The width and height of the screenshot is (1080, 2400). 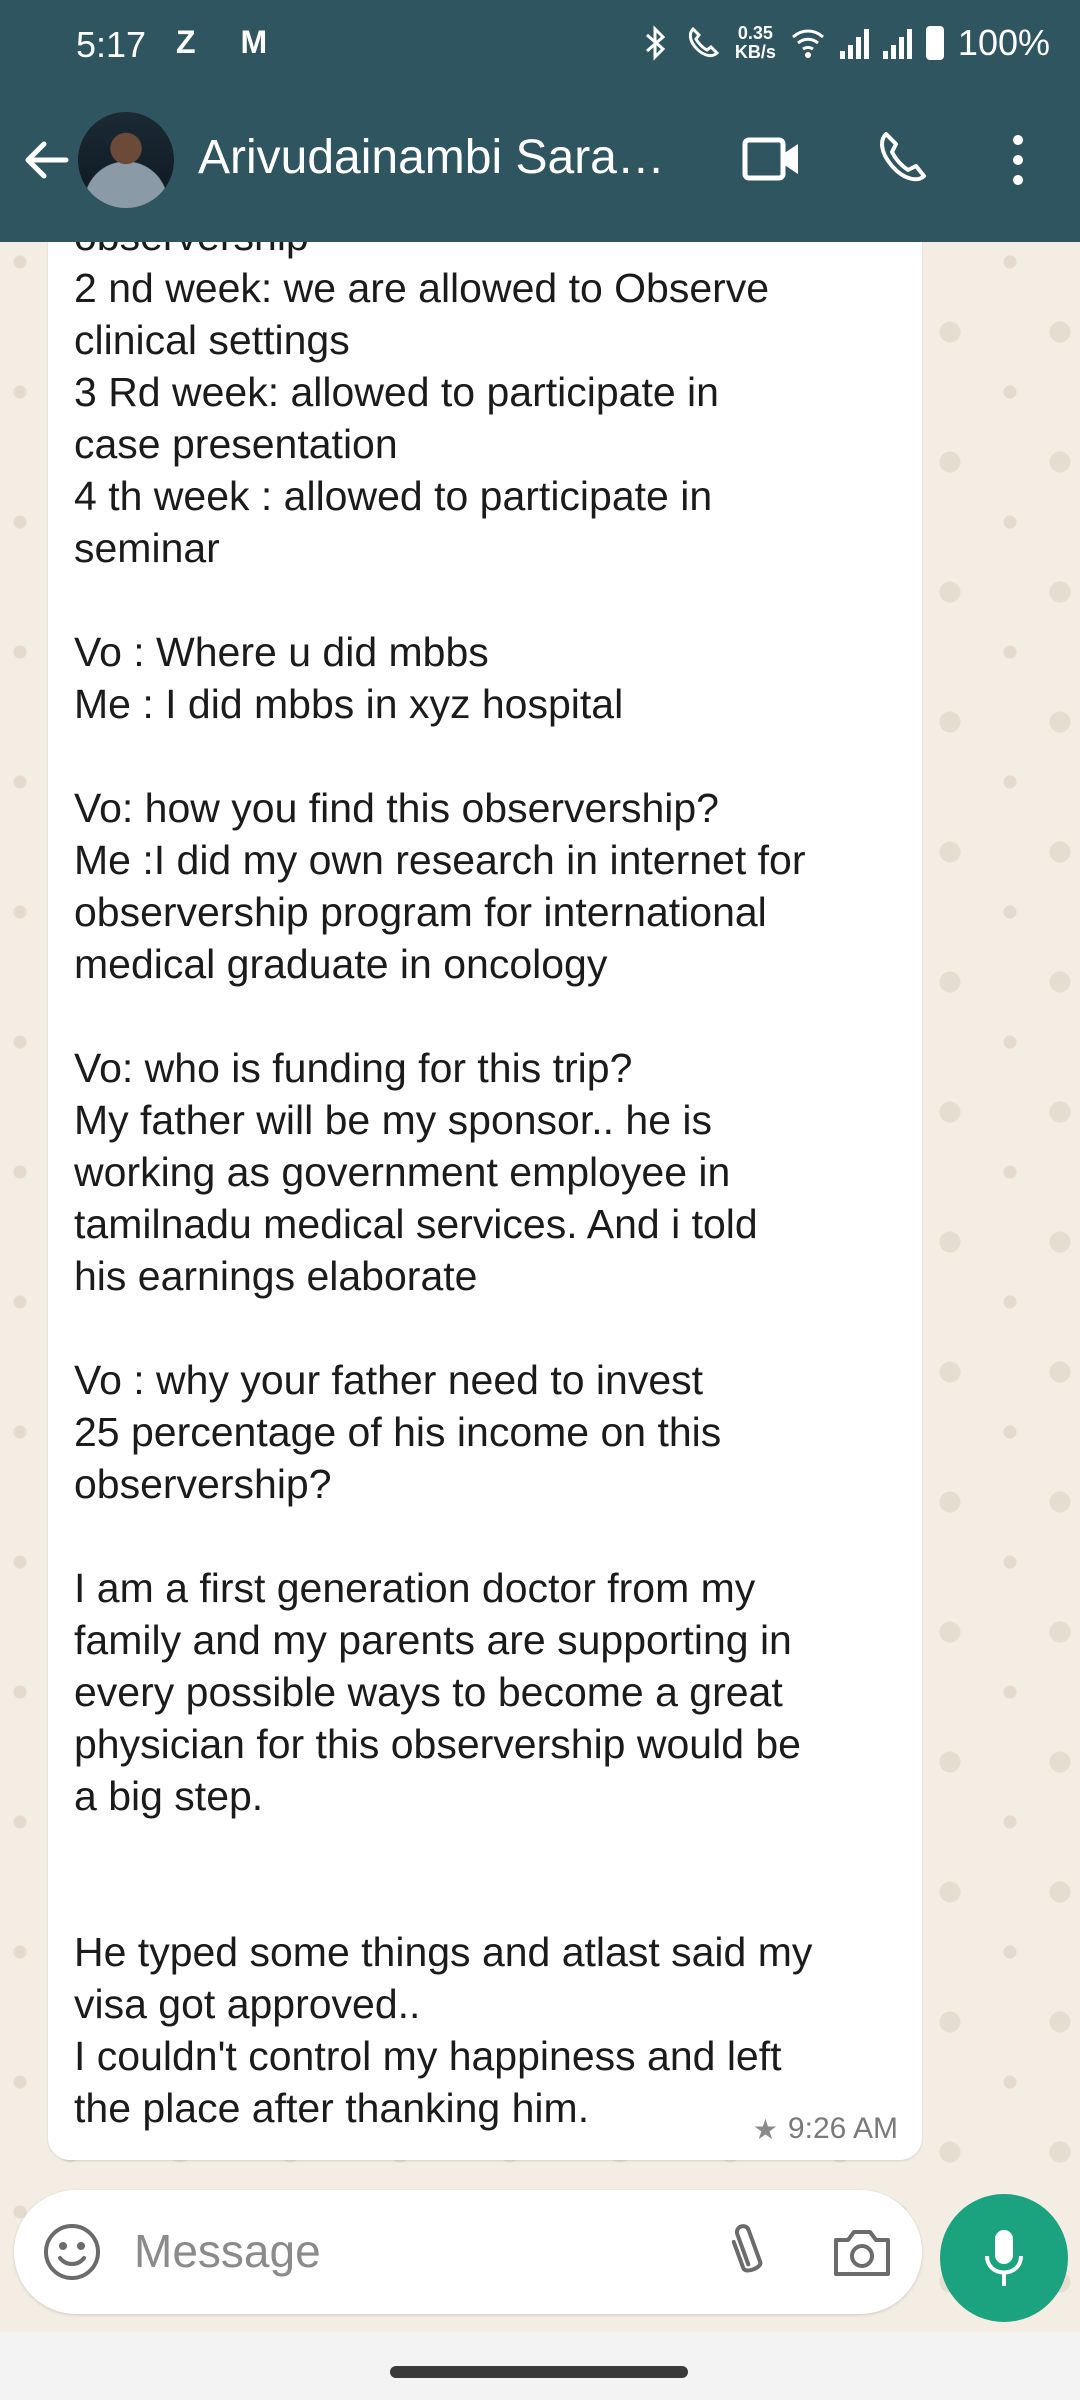 What do you see at coordinates (396, 392) in the screenshot?
I see `message-line: 3 Rd week: allowed to participate in` at bounding box center [396, 392].